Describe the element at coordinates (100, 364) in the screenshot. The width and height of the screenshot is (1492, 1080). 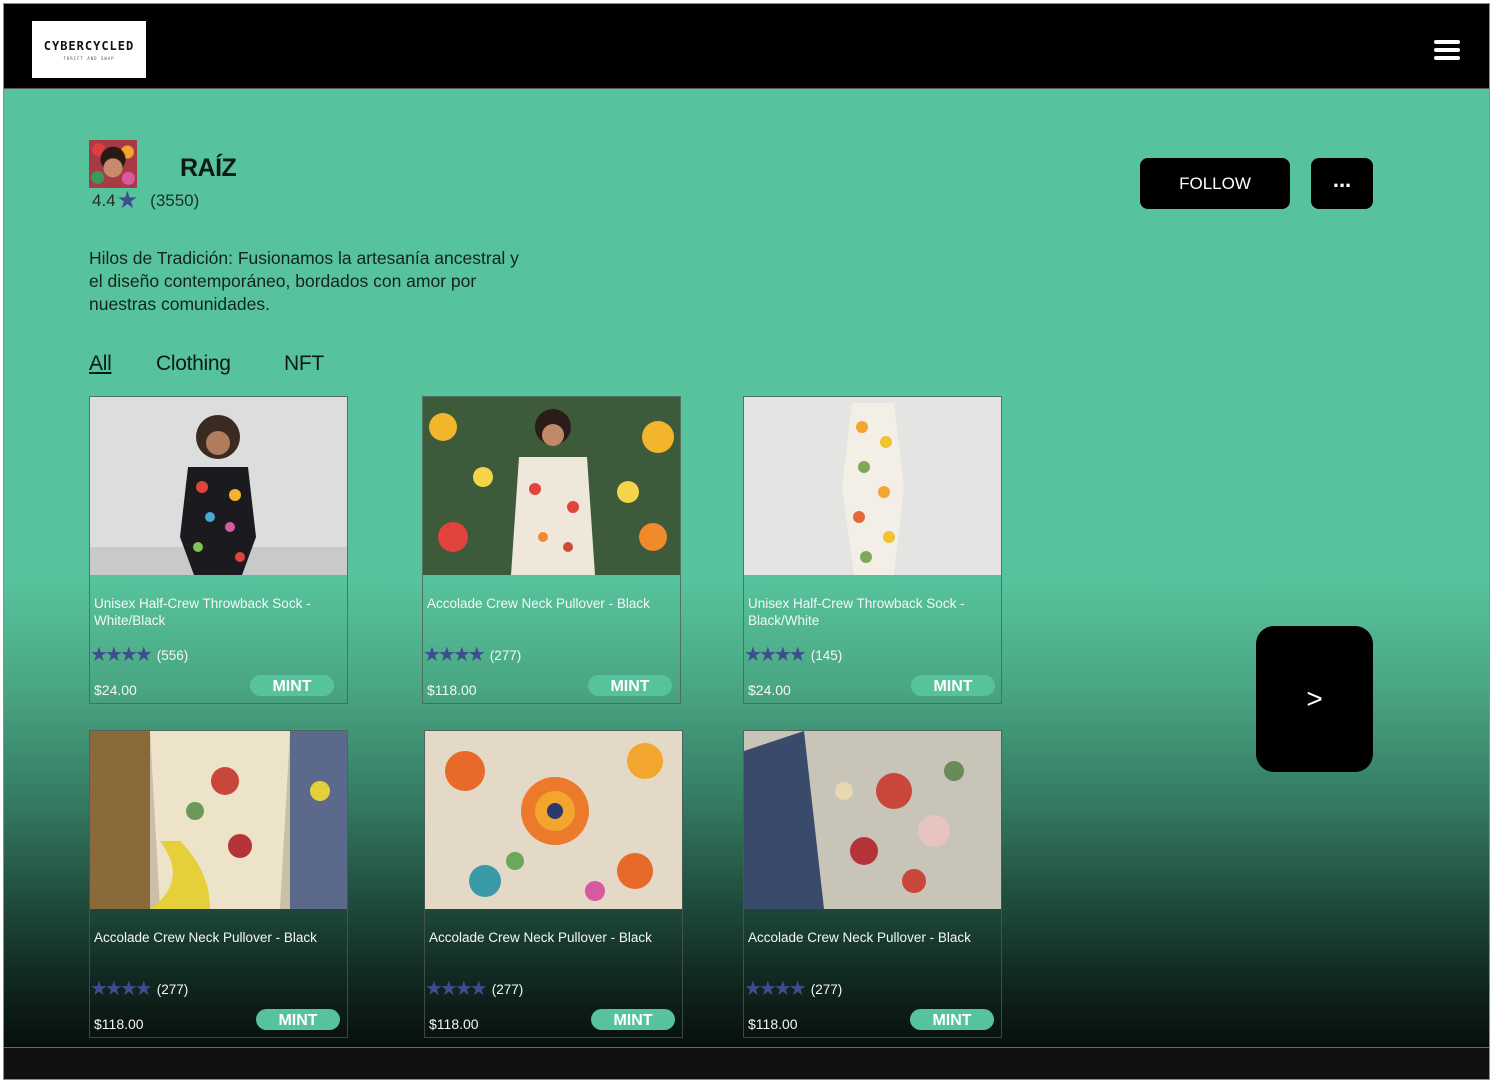
I see `tab-all: All` at that location.